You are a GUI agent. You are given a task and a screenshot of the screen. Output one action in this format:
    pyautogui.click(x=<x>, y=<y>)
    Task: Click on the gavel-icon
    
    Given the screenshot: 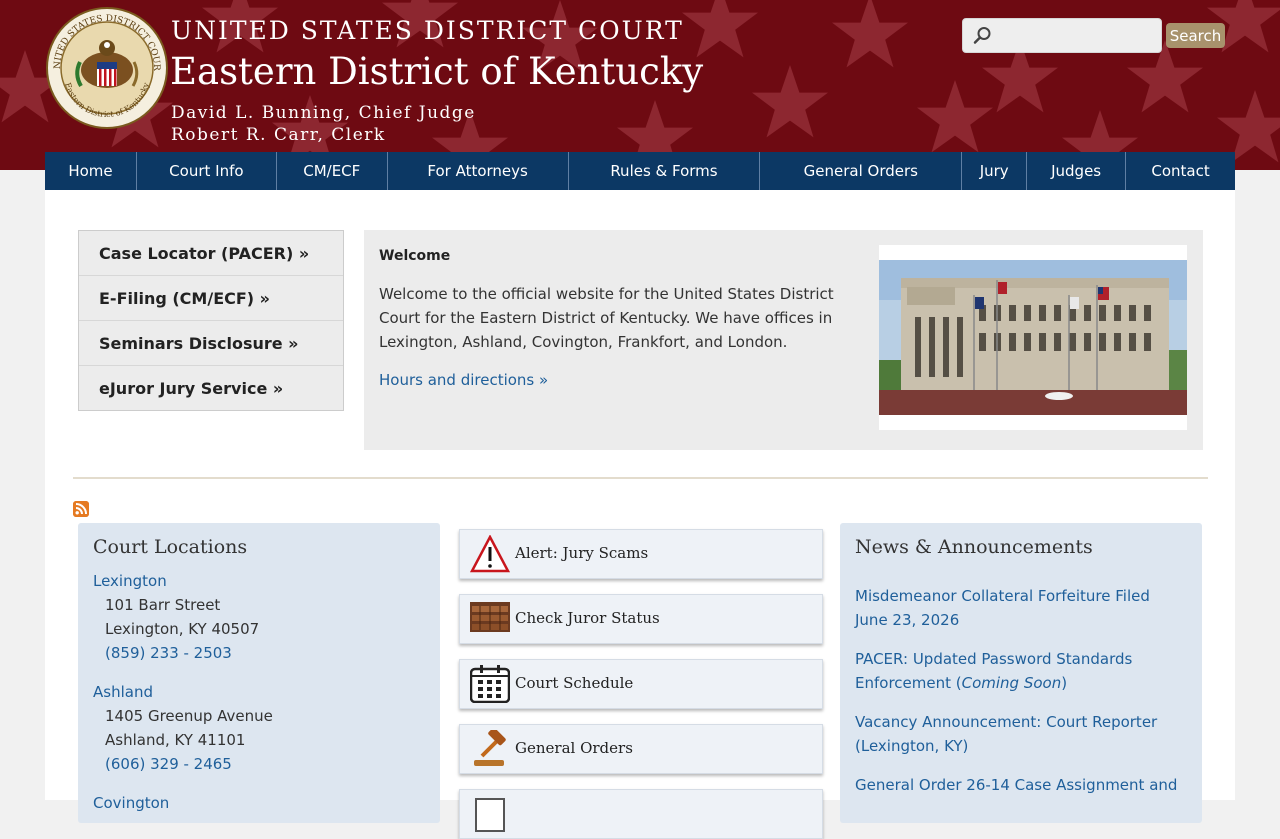 What is the action you would take?
    pyautogui.click(x=490, y=748)
    